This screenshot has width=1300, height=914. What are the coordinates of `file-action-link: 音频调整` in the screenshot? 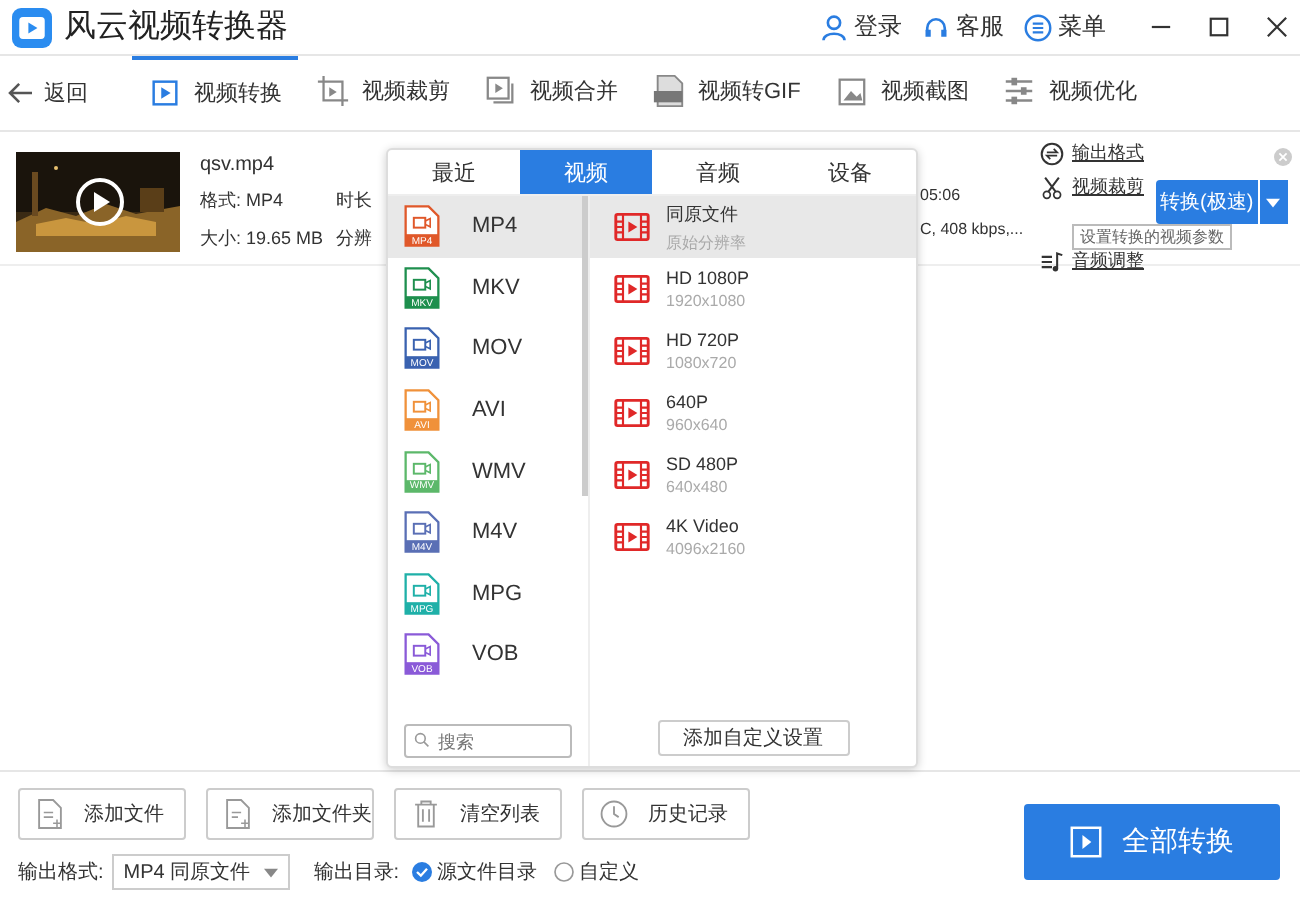 It's located at (1092, 261).